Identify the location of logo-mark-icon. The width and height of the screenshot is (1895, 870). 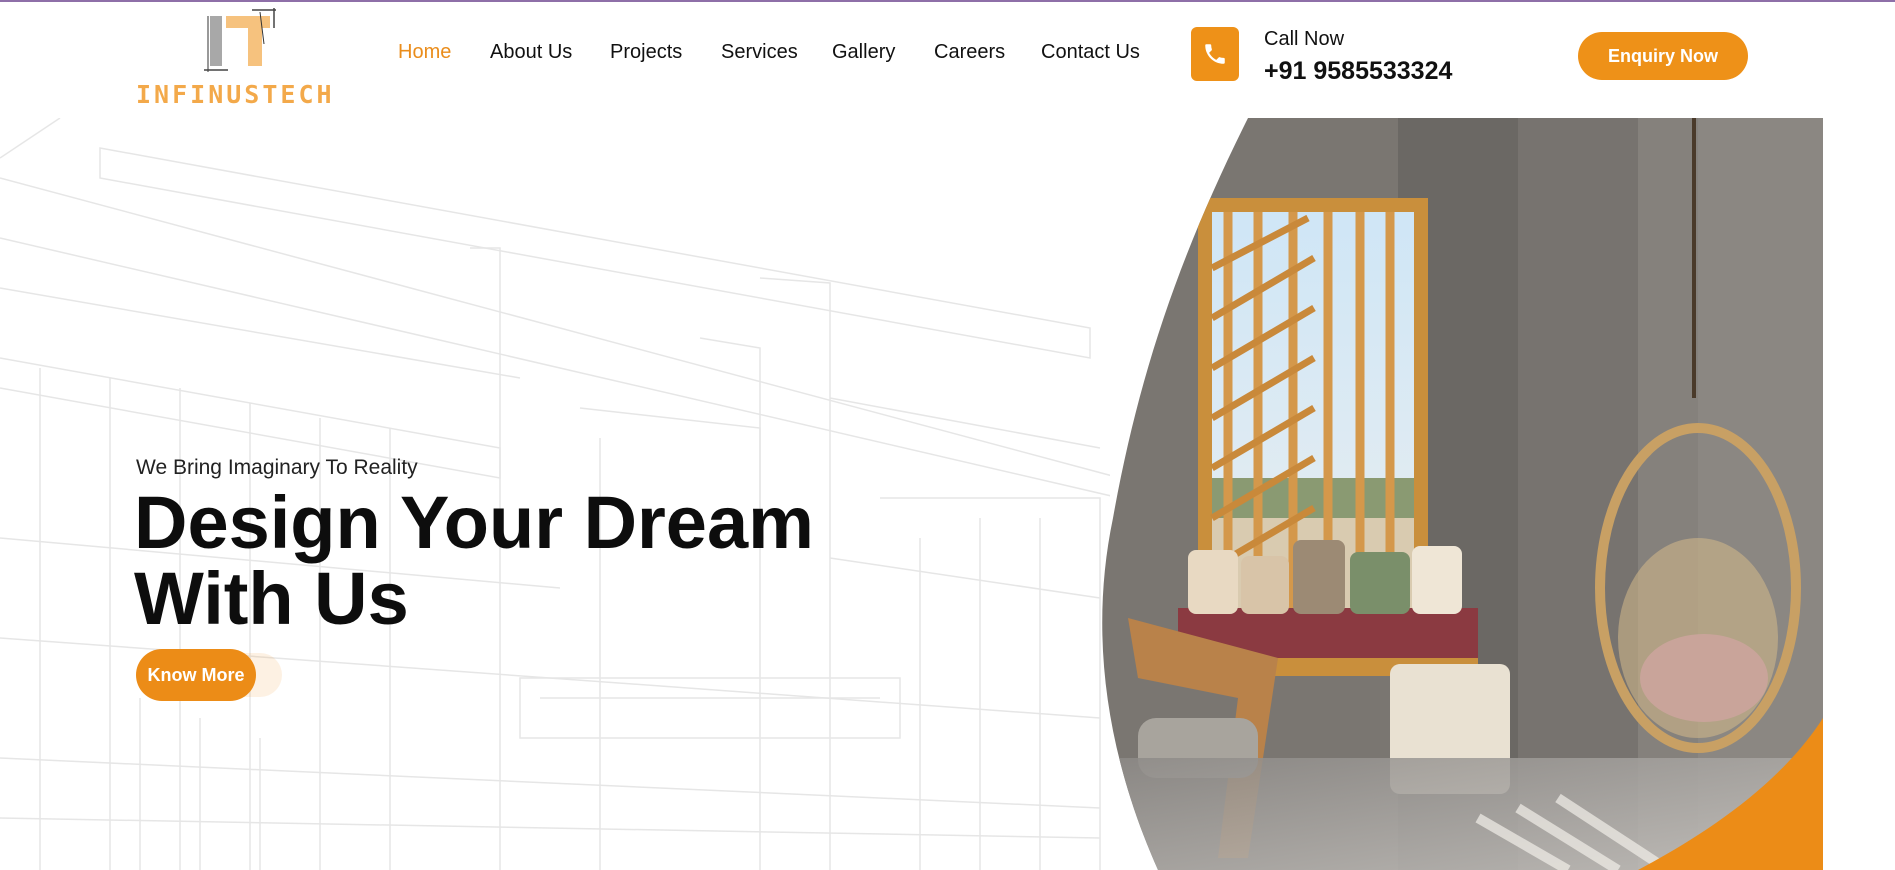
(240, 40).